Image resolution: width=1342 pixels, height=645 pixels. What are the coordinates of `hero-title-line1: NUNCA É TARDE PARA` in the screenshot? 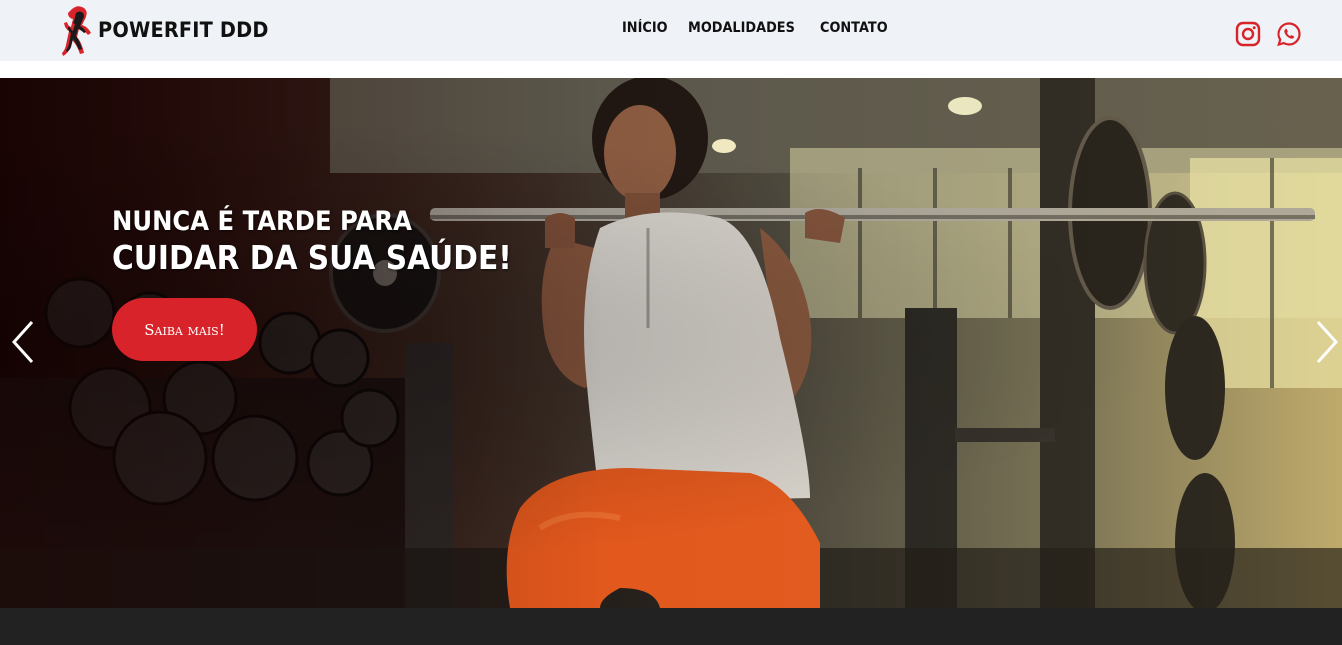 It's located at (262, 221).